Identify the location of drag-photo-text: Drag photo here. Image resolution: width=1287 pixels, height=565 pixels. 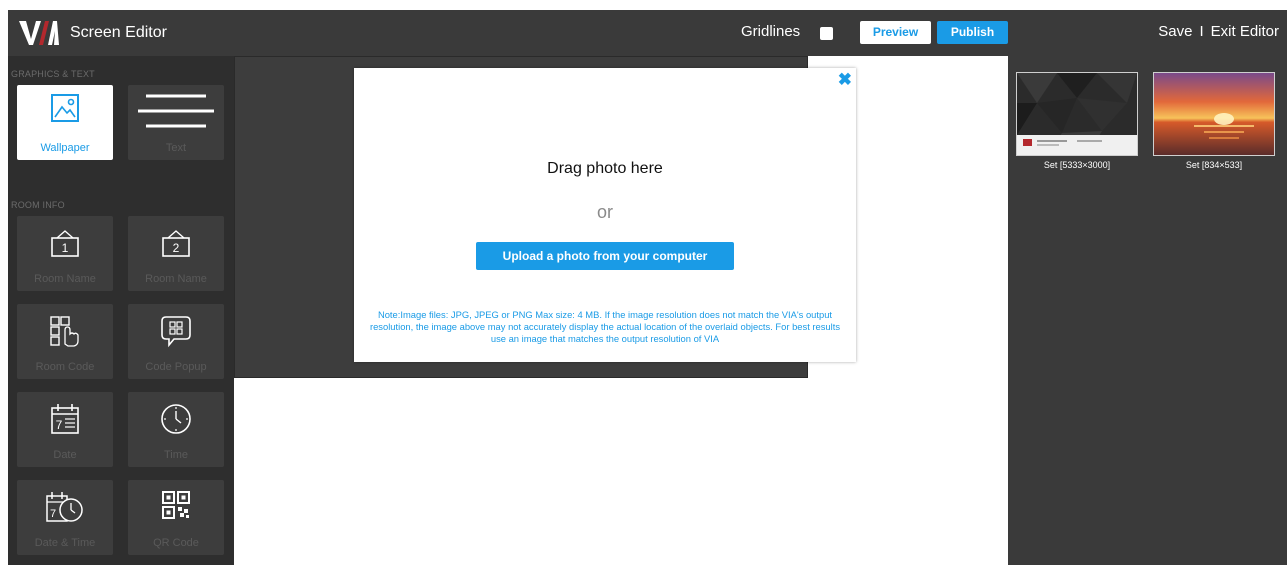
(605, 168).